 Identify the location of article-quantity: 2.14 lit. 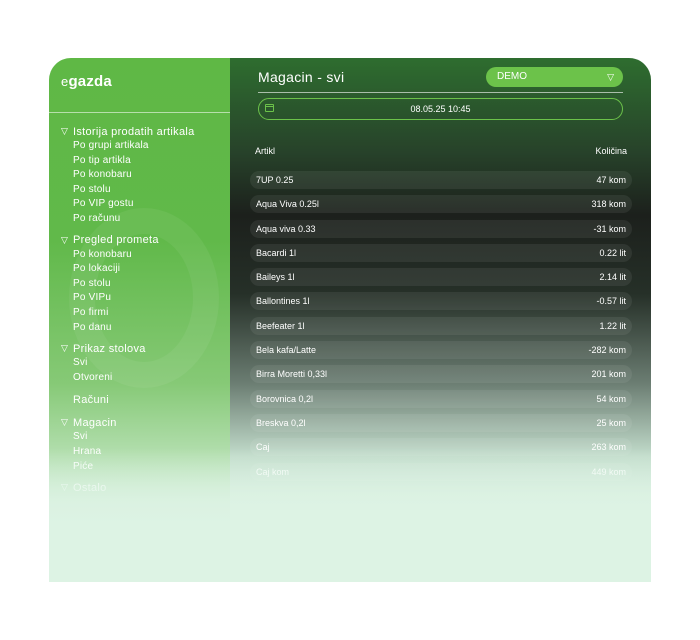
(612, 277).